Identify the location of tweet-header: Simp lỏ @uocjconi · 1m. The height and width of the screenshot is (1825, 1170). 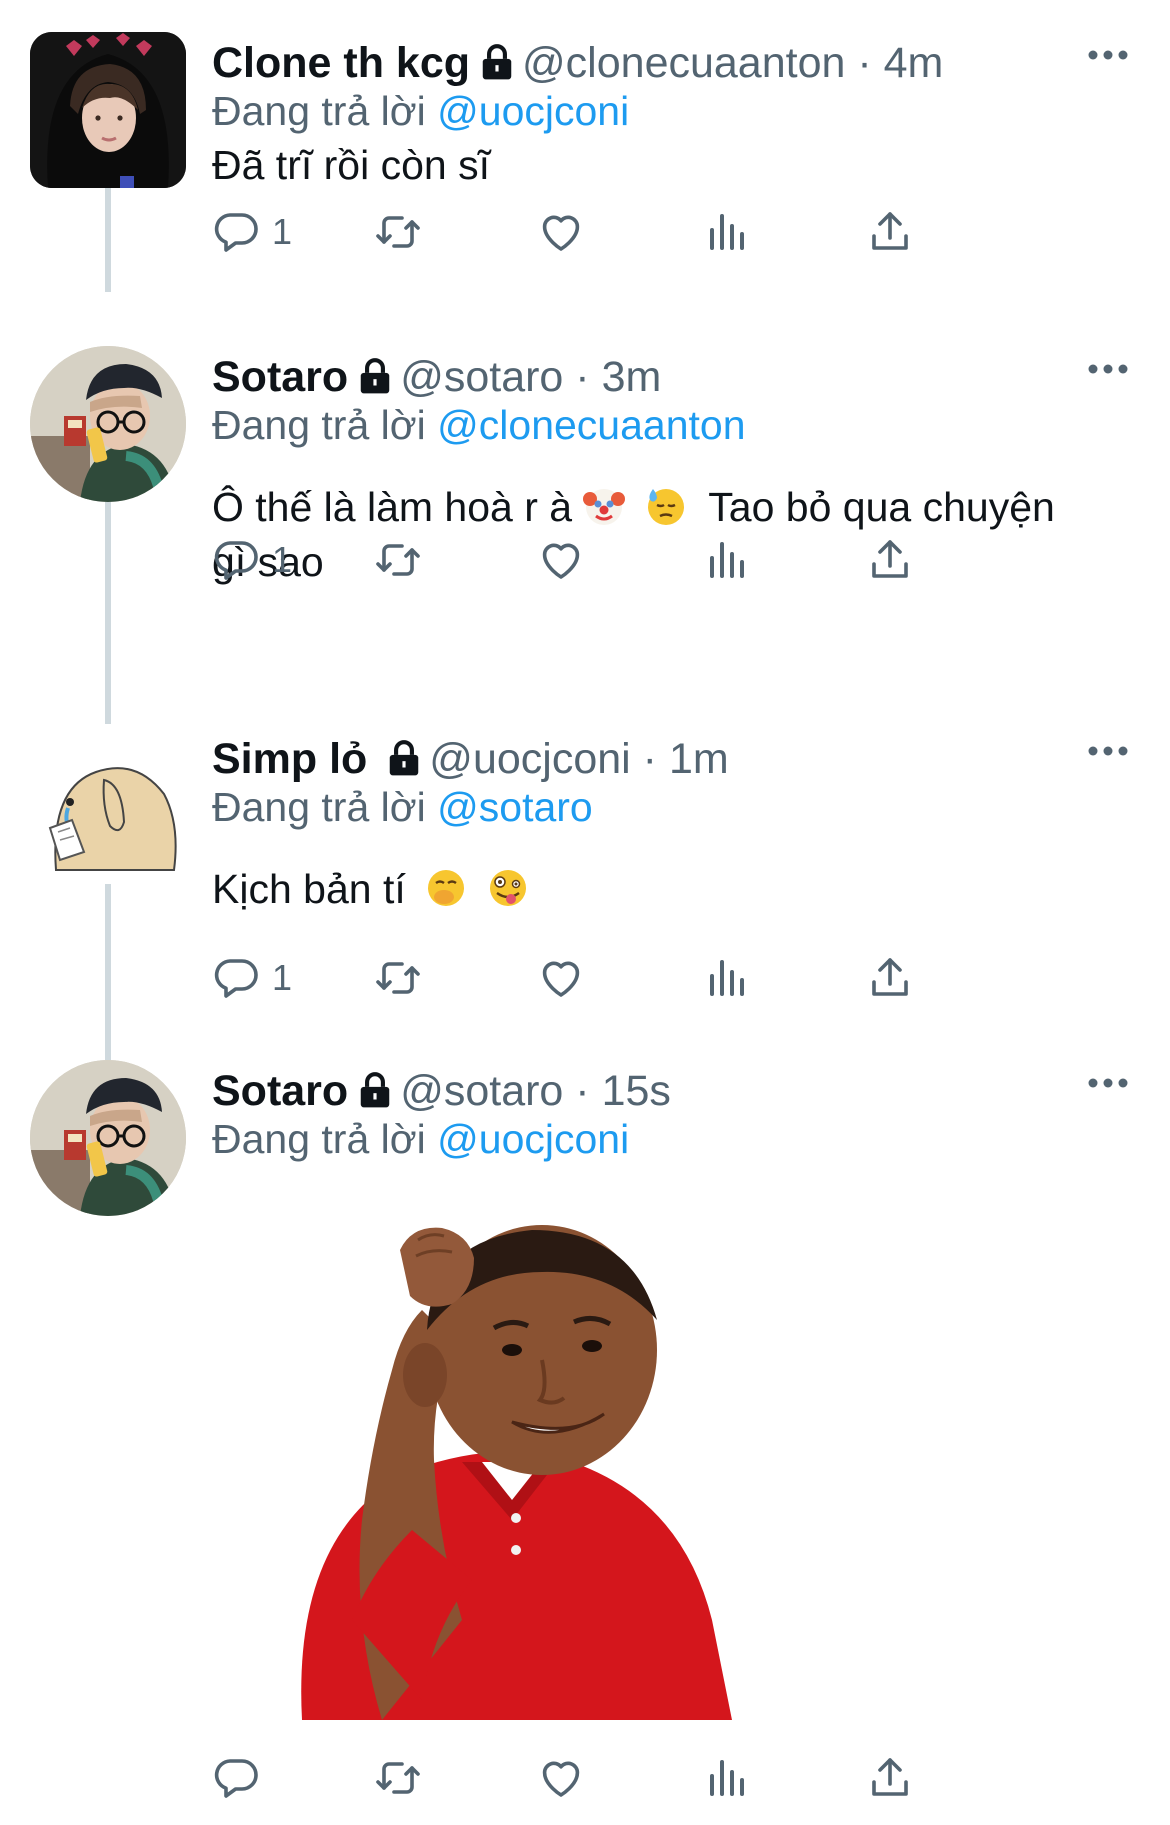
(470, 759).